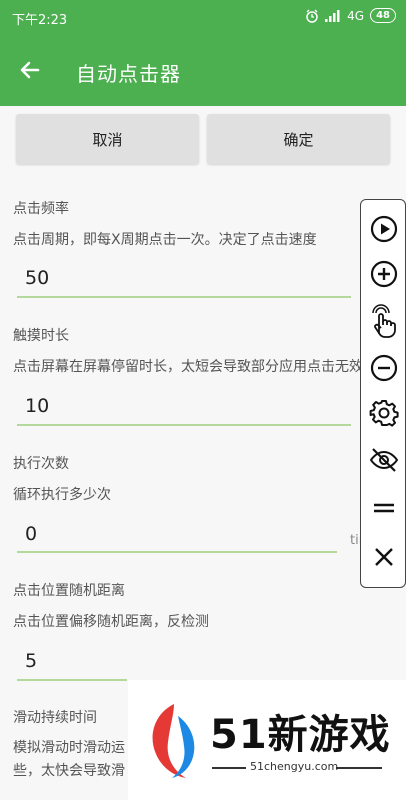  I want to click on status-bar: 下午2:23 4G 48, so click(203, 17).